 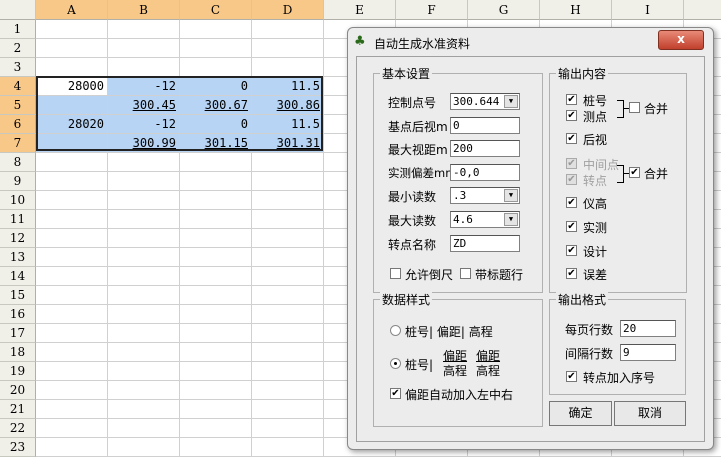 I want to click on cell-C23, so click(x=216, y=447).